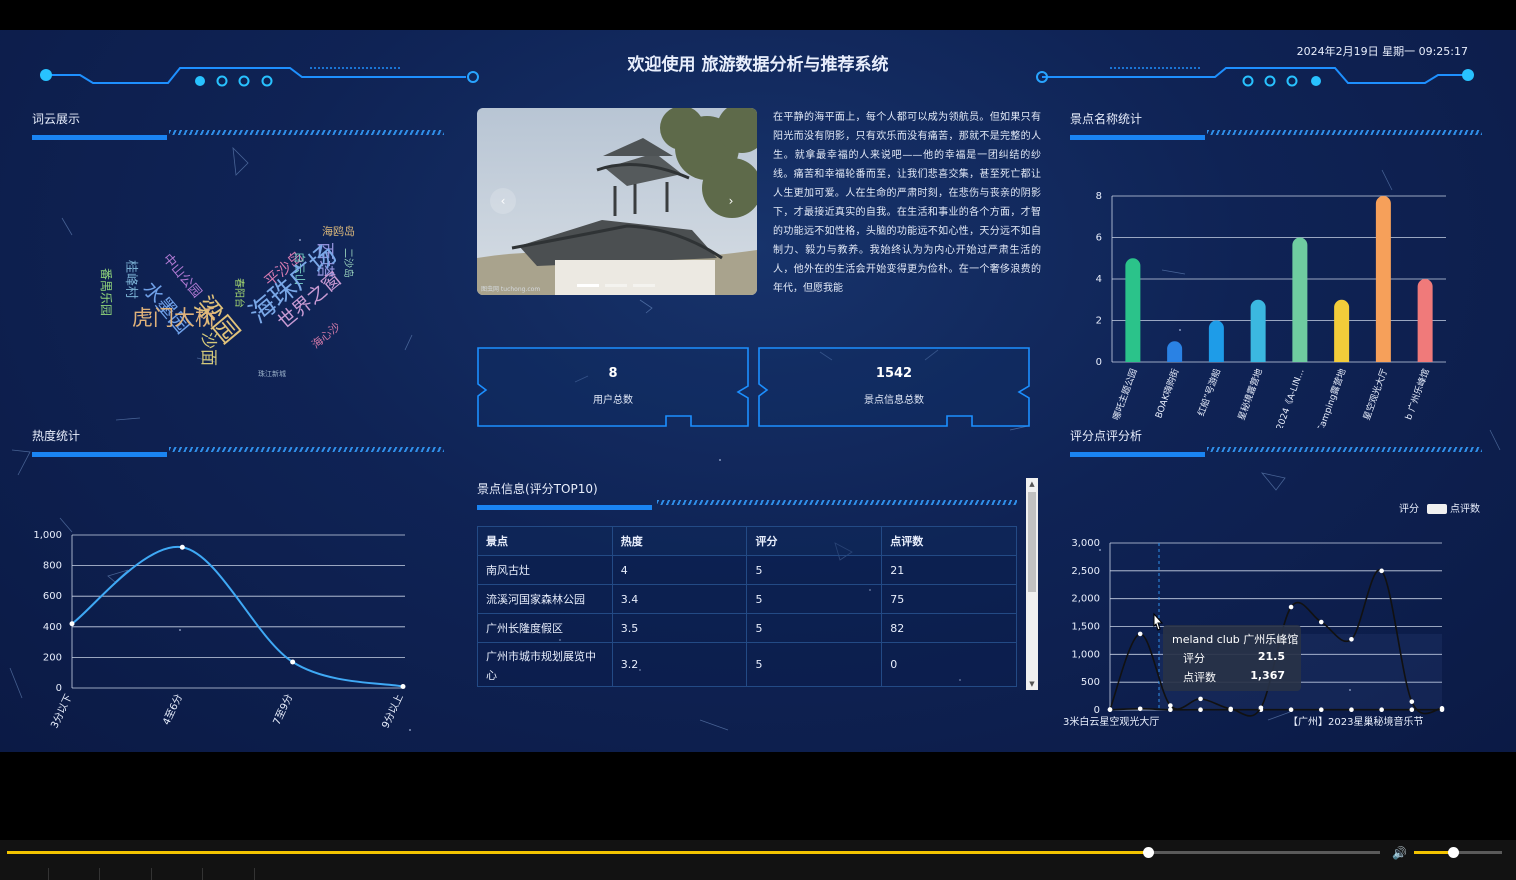 This screenshot has height=880, width=1516. I want to click on user-count-value: 8, so click(613, 373).